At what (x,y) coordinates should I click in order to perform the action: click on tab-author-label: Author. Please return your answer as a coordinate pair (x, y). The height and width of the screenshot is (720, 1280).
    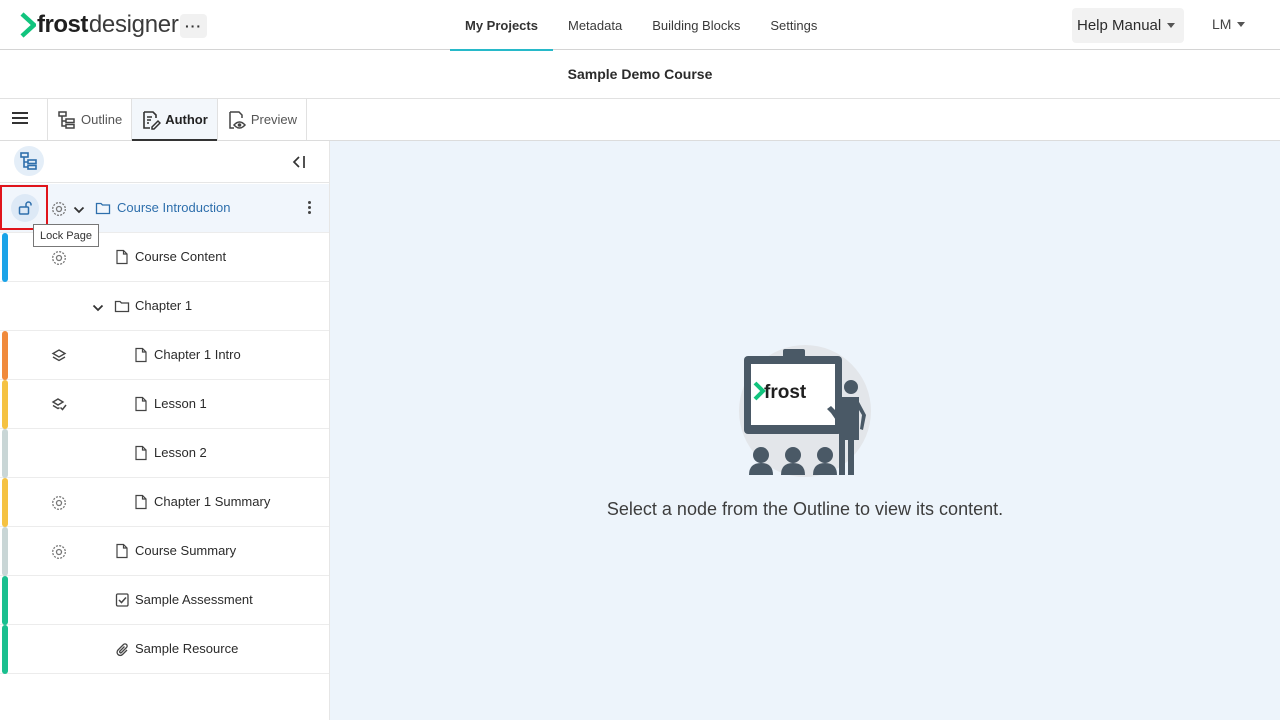
    Looking at the image, I should click on (186, 119).